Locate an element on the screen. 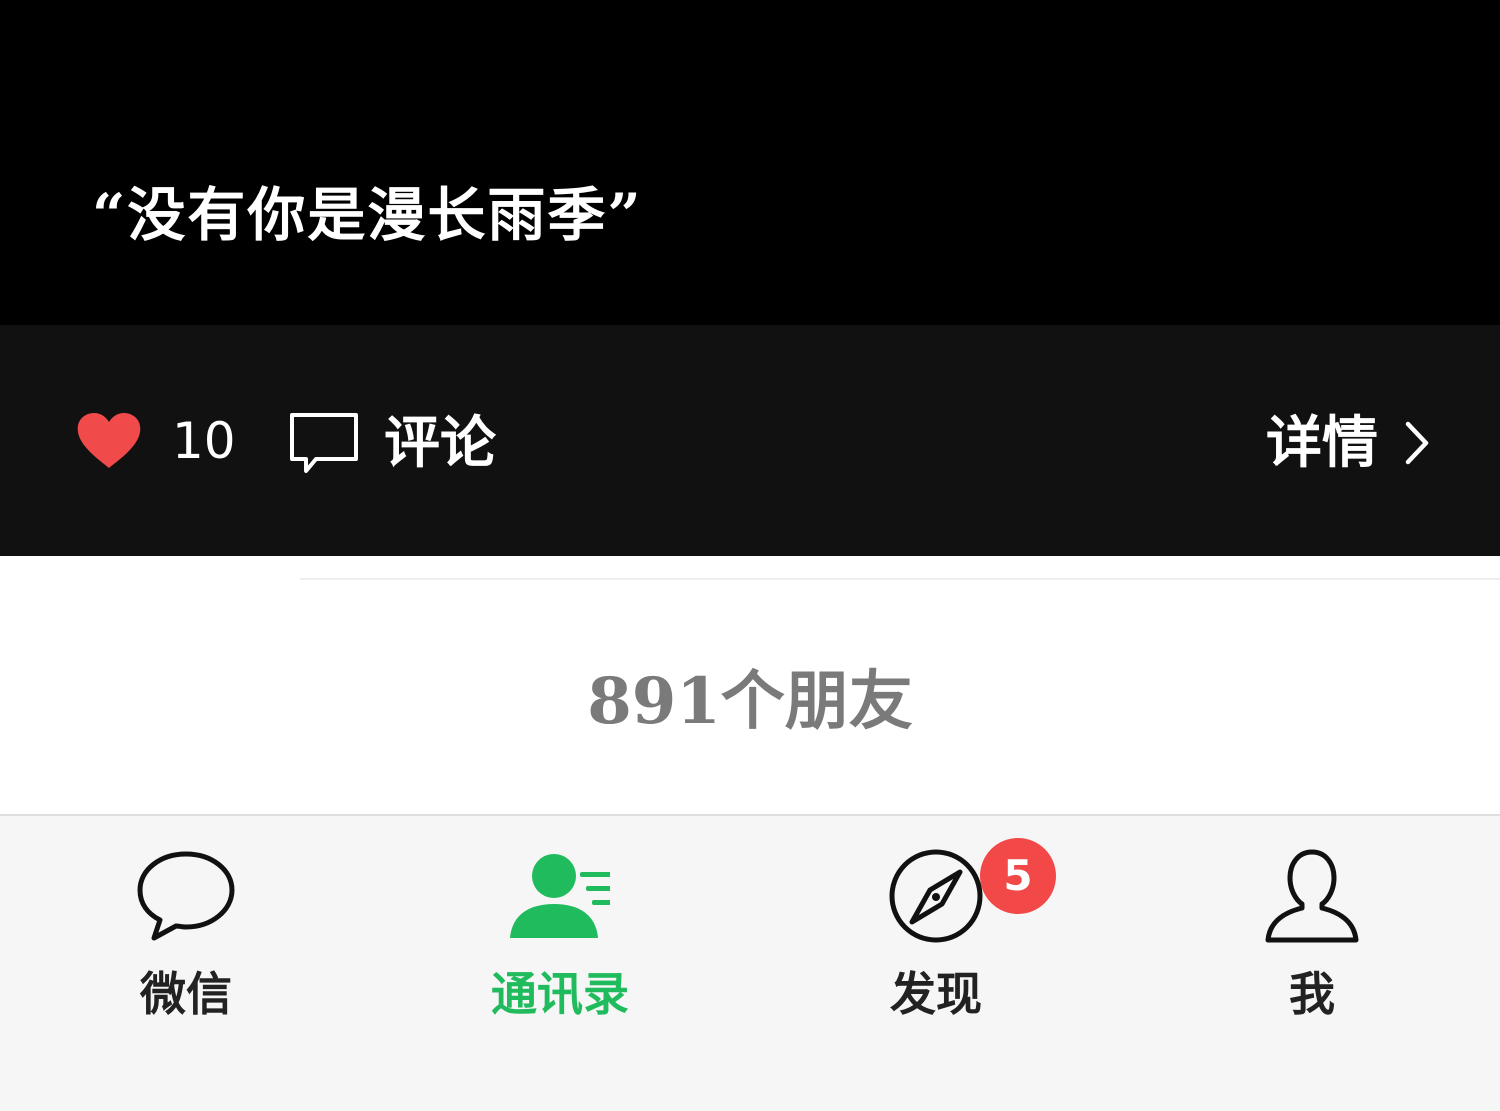 Image resolution: width=1500 pixels, height=1111 pixels. comment-button: 评论 is located at coordinates (392, 443).